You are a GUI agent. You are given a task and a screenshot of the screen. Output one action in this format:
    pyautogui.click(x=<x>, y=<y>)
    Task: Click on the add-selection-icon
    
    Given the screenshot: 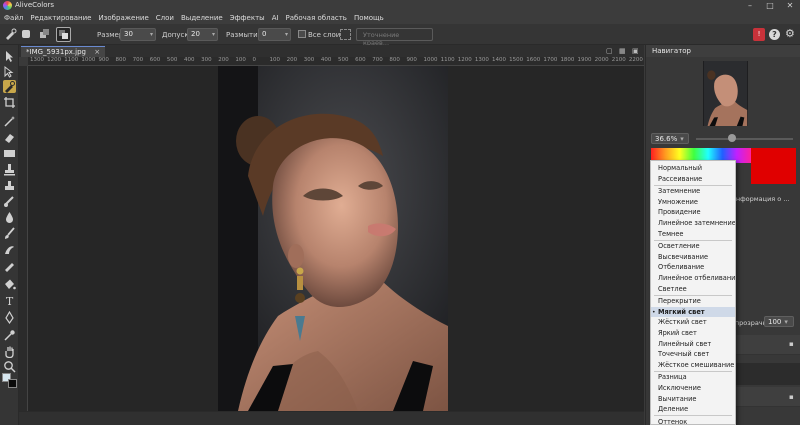 What is the action you would take?
    pyautogui.click(x=45, y=34)
    